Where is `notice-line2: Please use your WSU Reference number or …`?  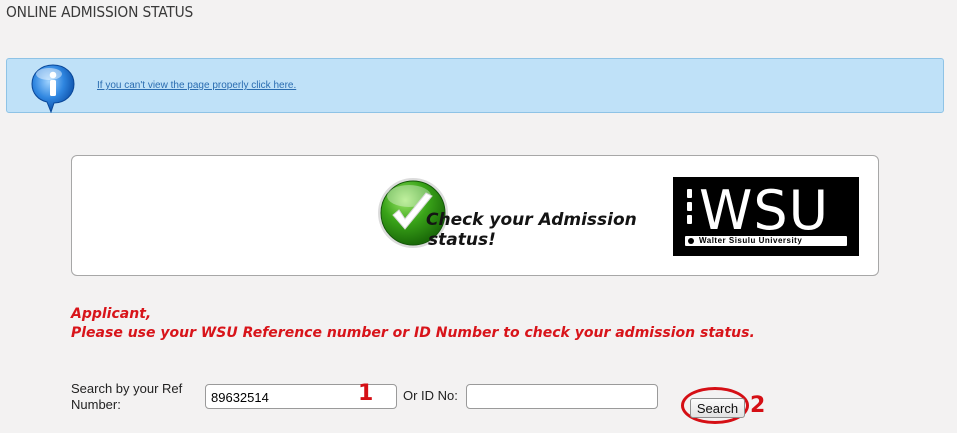 notice-line2: Please use your WSU Reference number or … is located at coordinates (413, 333).